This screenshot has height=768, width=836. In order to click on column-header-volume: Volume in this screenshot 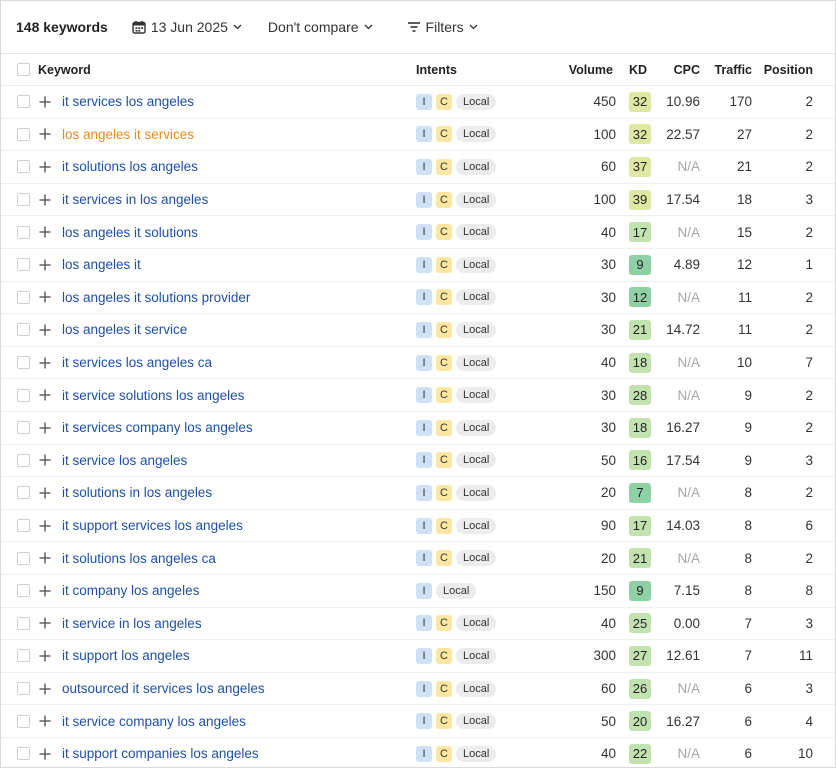, I will do `click(591, 69)`.